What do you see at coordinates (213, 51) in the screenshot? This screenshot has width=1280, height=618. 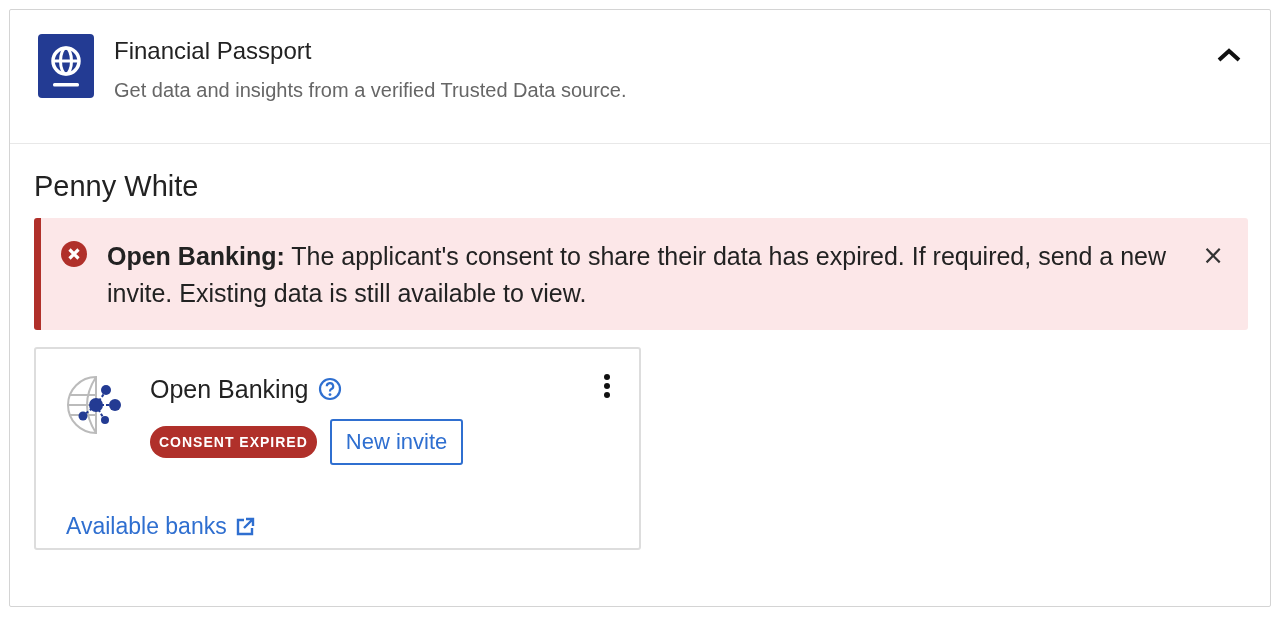 I see `panel-title: Financial Passport` at bounding box center [213, 51].